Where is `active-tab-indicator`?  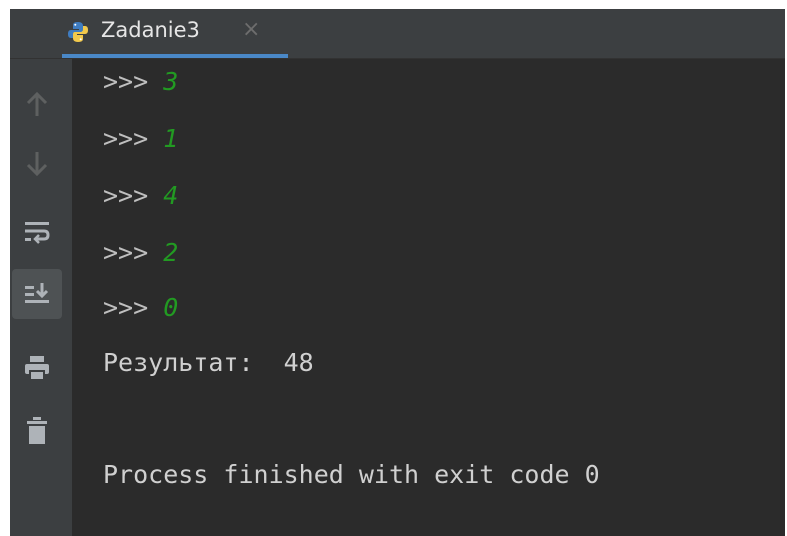 active-tab-indicator is located at coordinates (175, 56).